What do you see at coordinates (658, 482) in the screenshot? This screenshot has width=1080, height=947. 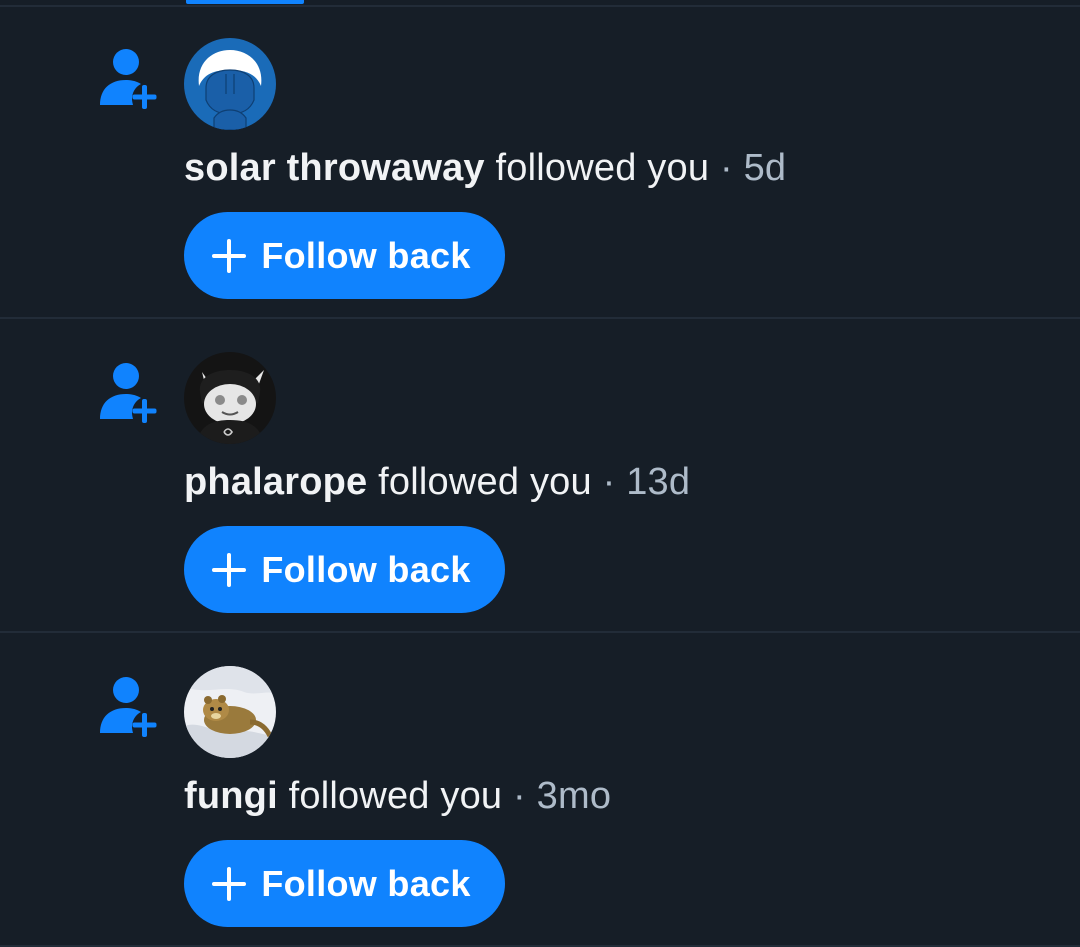 I see `notification-time: 13d` at bounding box center [658, 482].